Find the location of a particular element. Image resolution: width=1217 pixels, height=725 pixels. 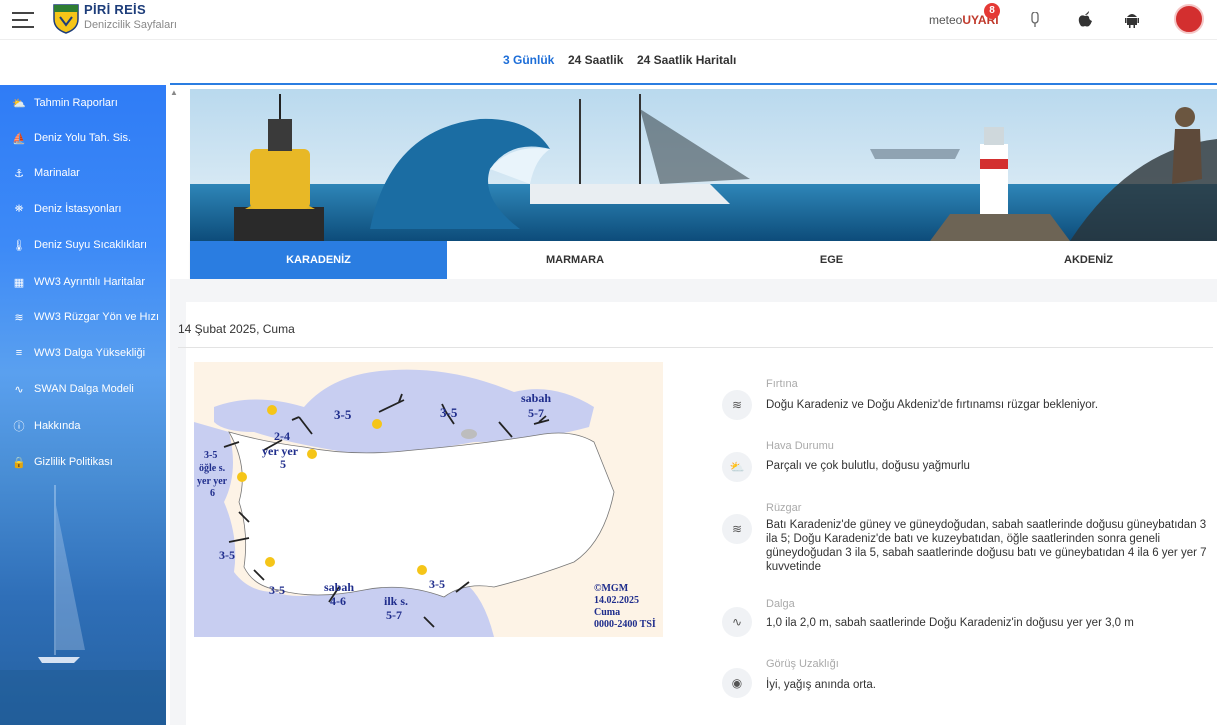

sidebar-item-hakkinda: ⓘ Hakkında is located at coordinates (85, 426).